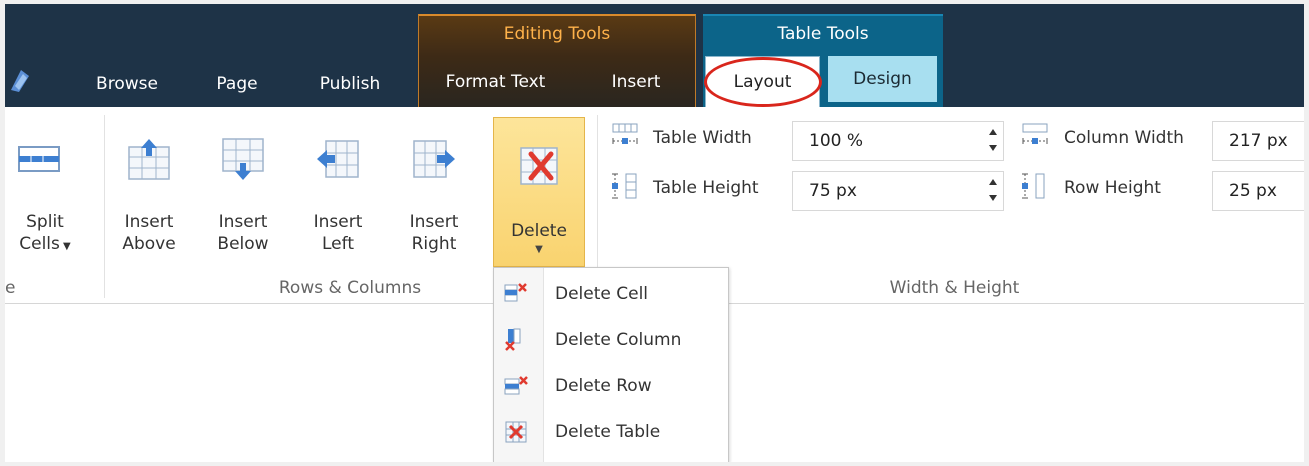  I want to click on menu-item-label: Delete Table, so click(608, 432).